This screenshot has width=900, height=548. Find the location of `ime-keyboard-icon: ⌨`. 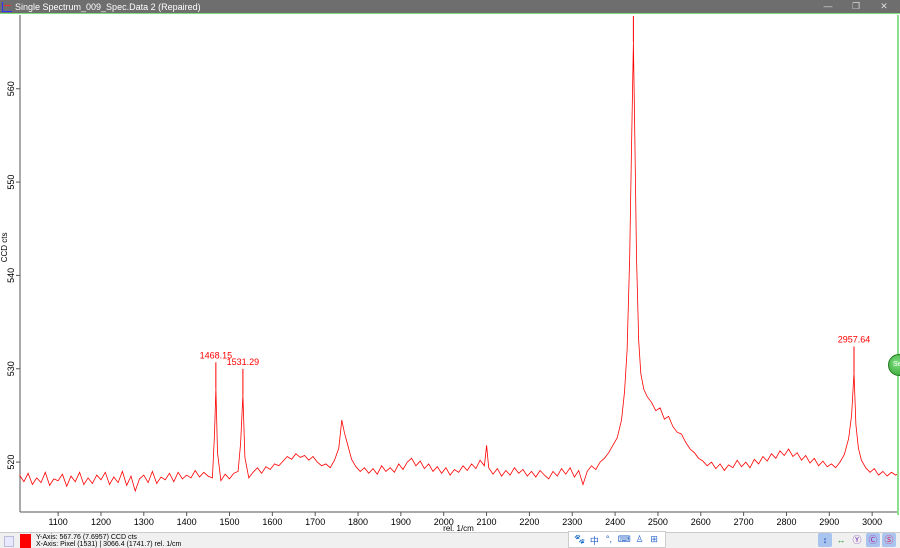

ime-keyboard-icon: ⌨ is located at coordinates (624, 539).